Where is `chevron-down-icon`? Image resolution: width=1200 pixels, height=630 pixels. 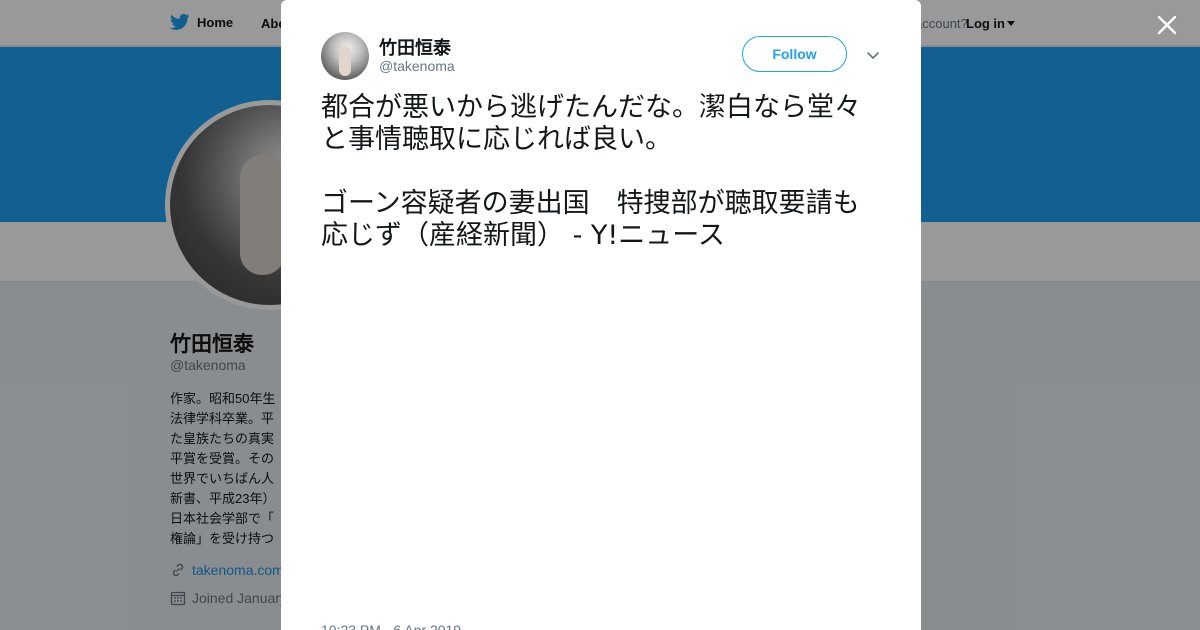 chevron-down-icon is located at coordinates (873, 55).